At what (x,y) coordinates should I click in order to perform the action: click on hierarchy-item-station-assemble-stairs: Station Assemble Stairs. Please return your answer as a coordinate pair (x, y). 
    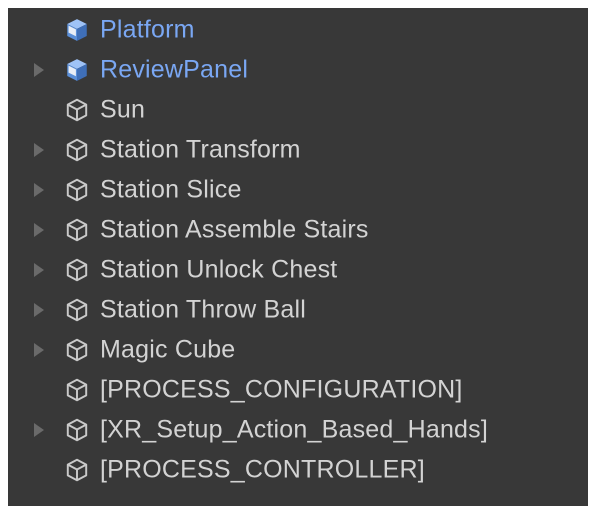
    Looking at the image, I should click on (298, 230).